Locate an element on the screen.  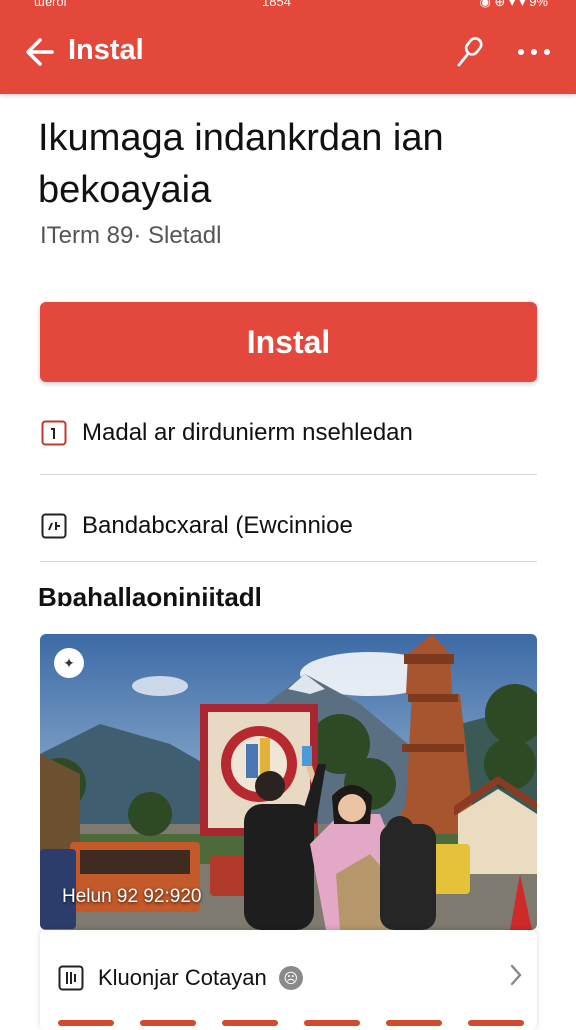
info-row-label: Madal ar dirdunierm nsehledan is located at coordinates (247, 432).